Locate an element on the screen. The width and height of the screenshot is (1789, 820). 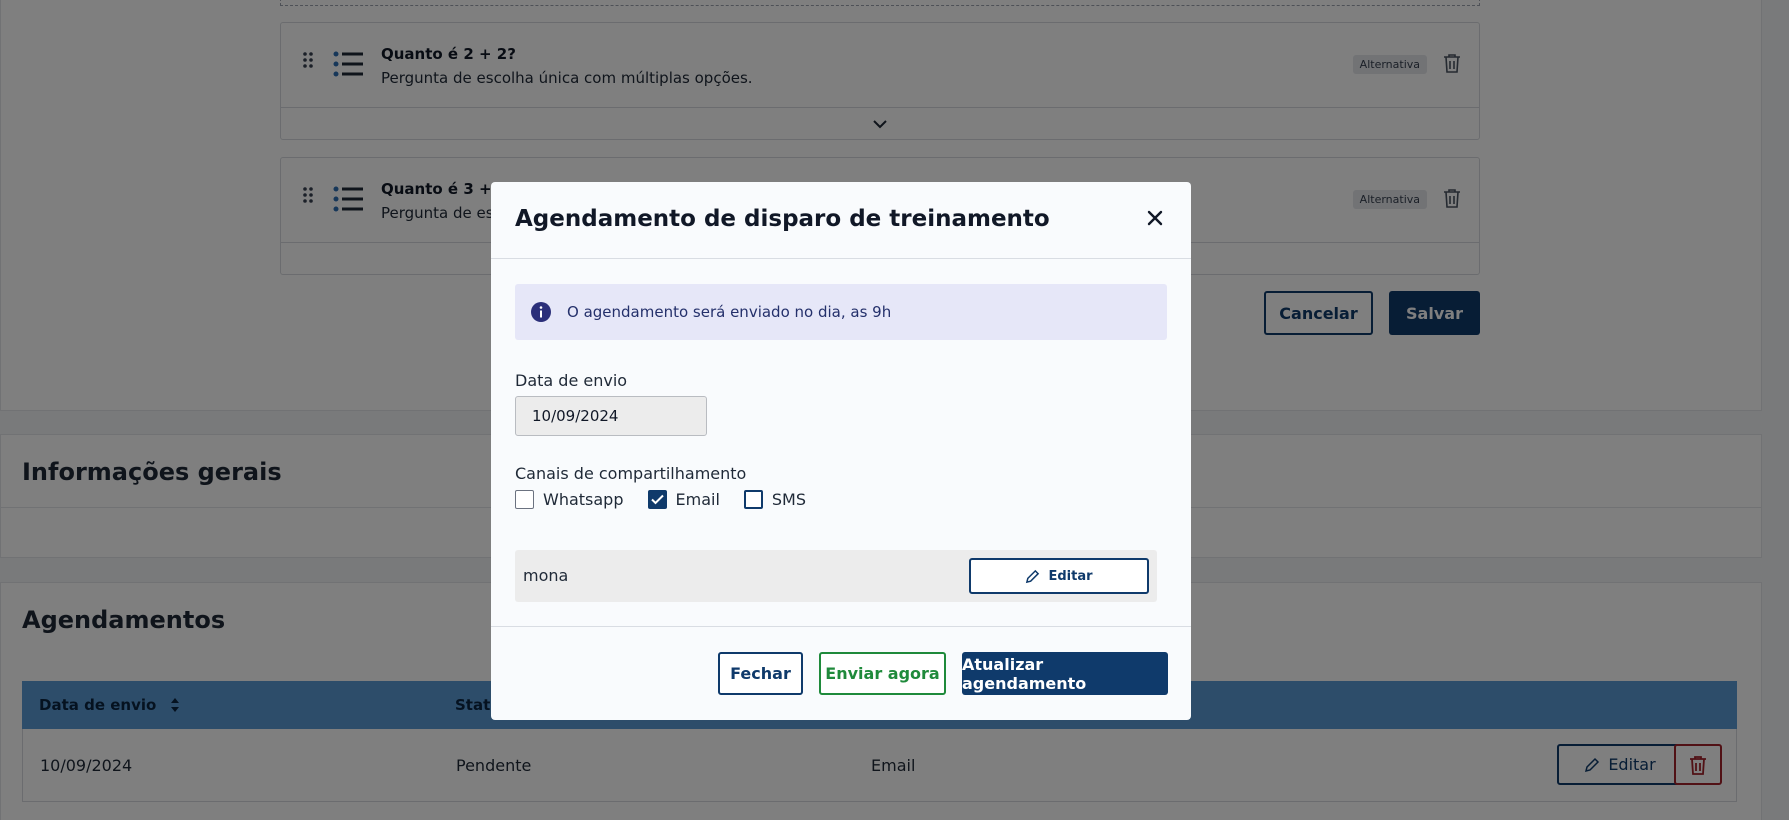
update-schedule-button: Atualizar agendamento is located at coordinates (1065, 673).